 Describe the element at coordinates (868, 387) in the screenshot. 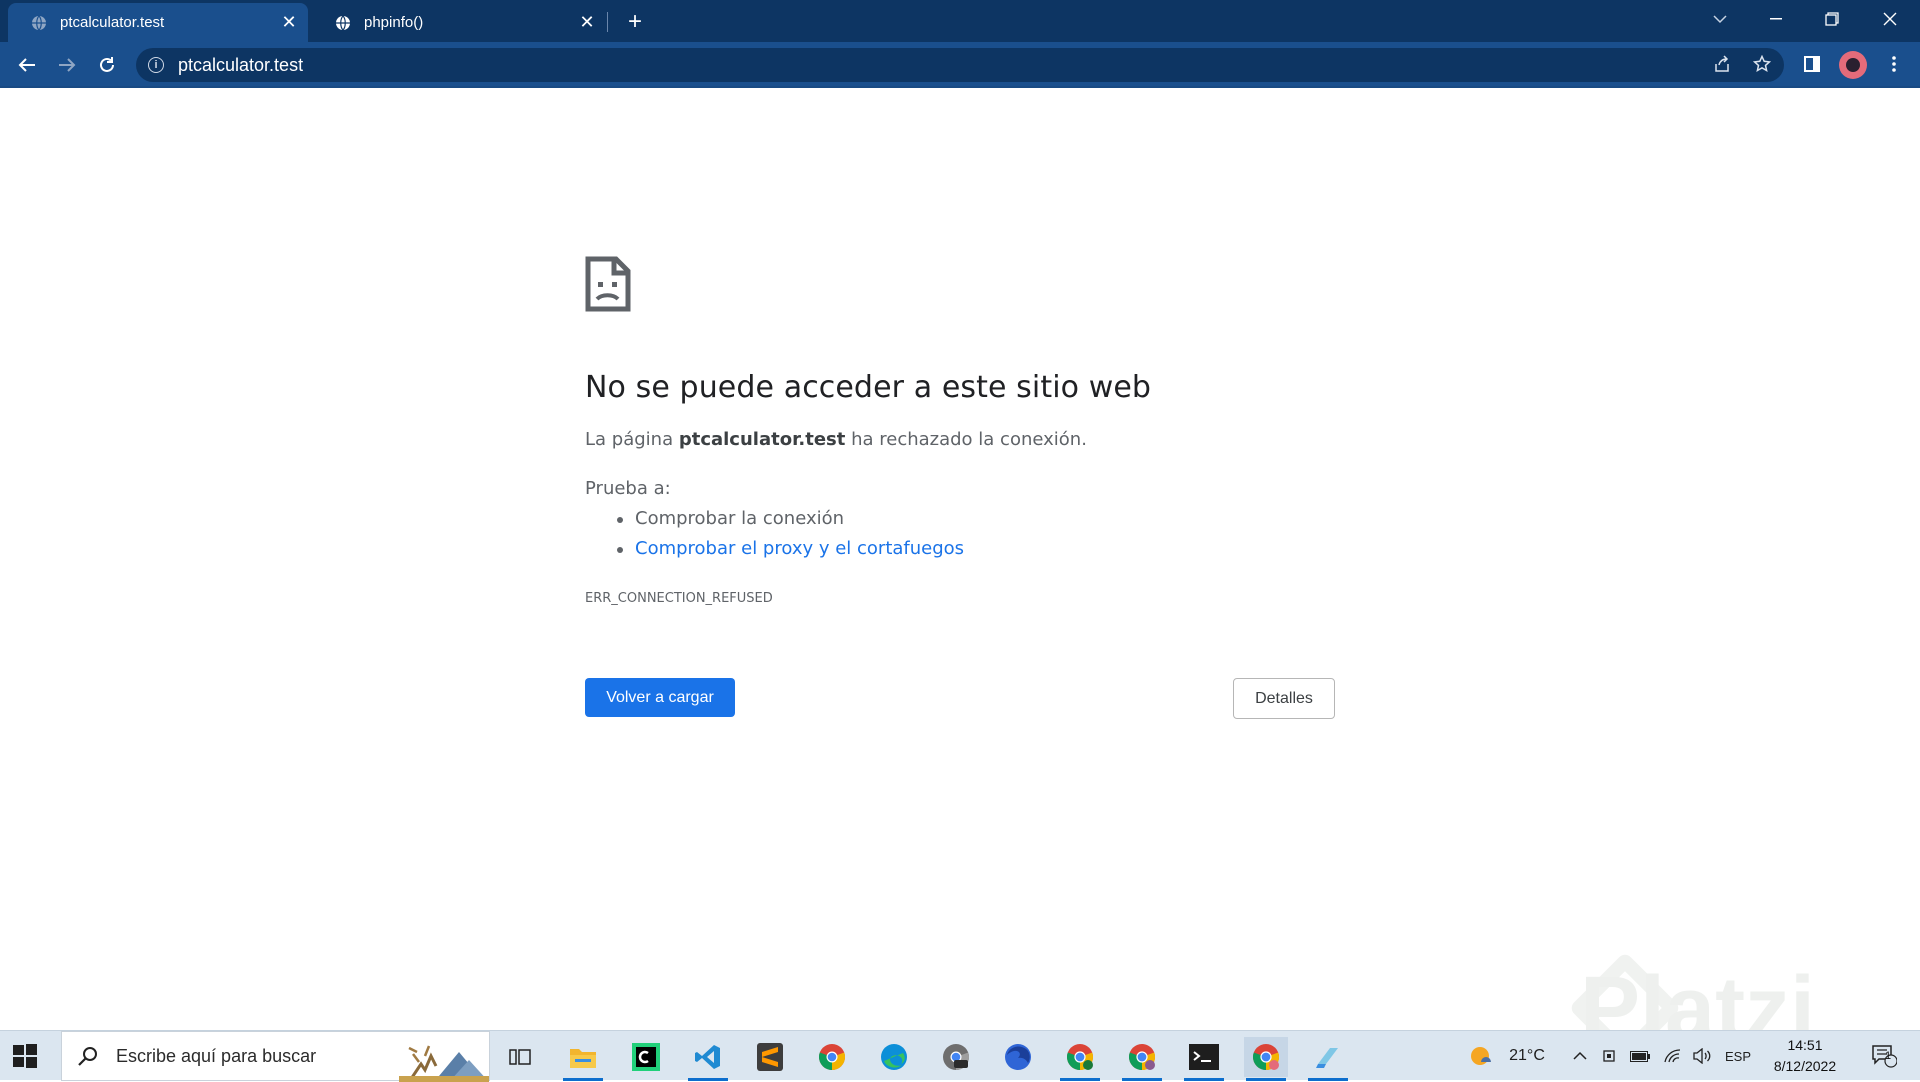

I see `page-title: No se puede acceder a este sitio web` at that location.